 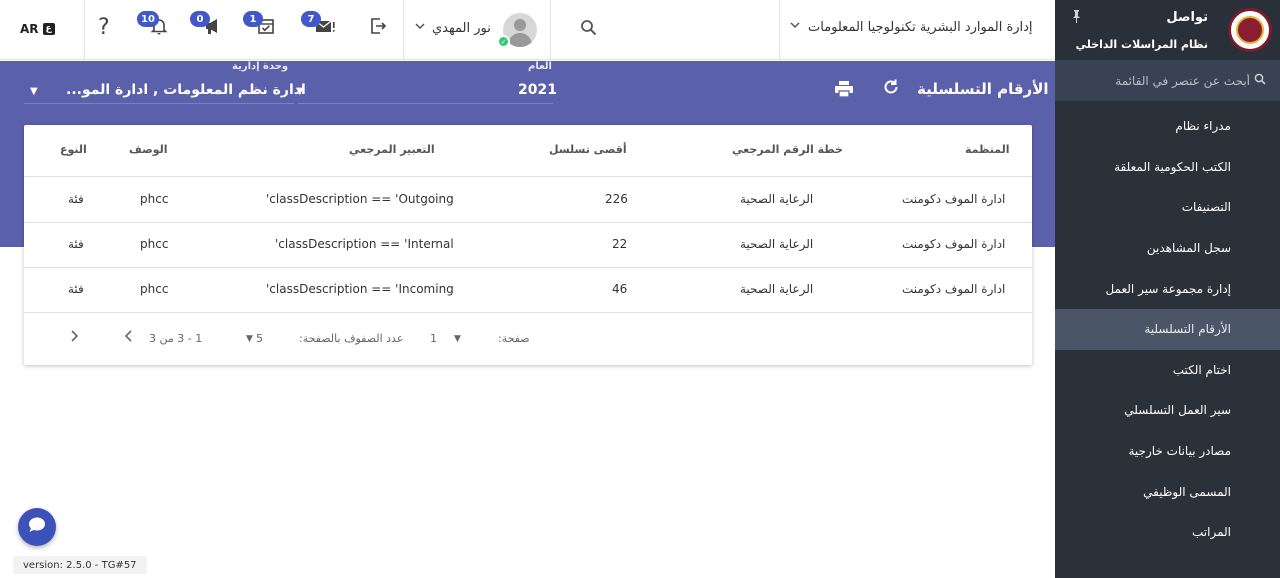 What do you see at coordinates (1167, 491) in the screenshot?
I see `sidebar-item-job-titles: المسمى الوظيفي` at bounding box center [1167, 491].